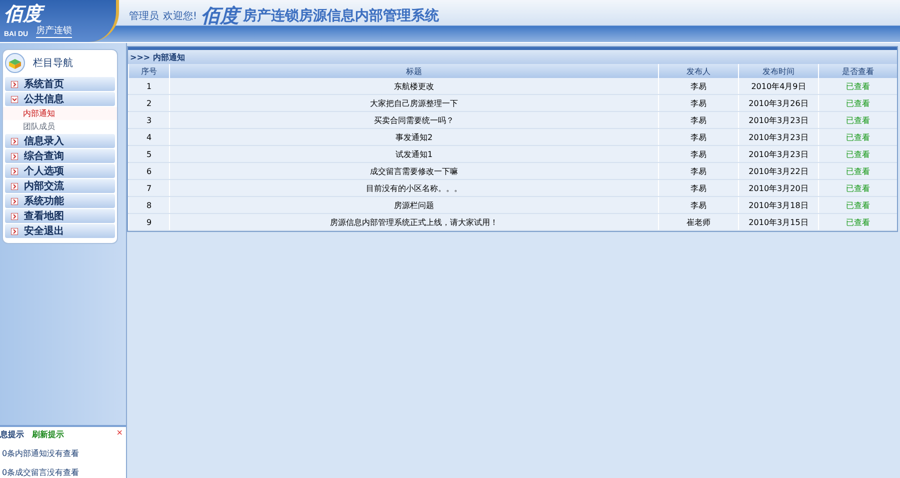  I want to click on table-cell: 2010年4月9日, so click(778, 86).